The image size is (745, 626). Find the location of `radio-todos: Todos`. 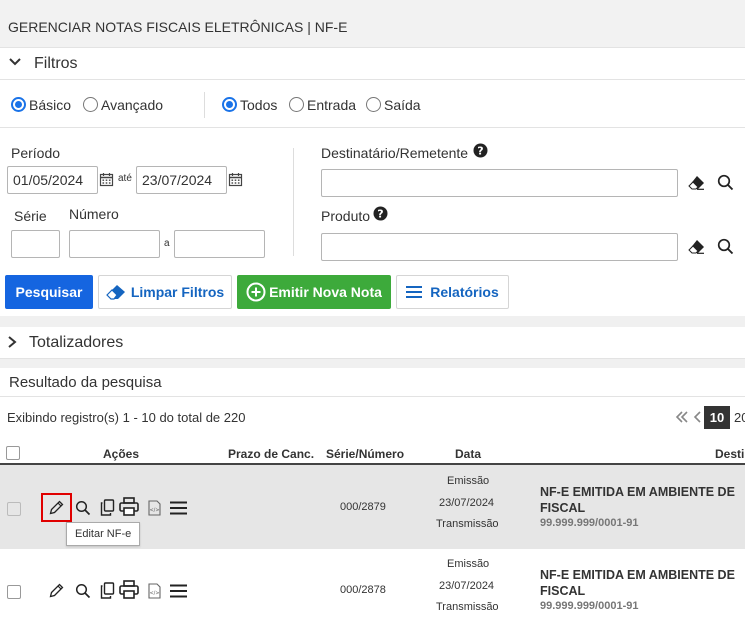

radio-todos: Todos is located at coordinates (249, 105).